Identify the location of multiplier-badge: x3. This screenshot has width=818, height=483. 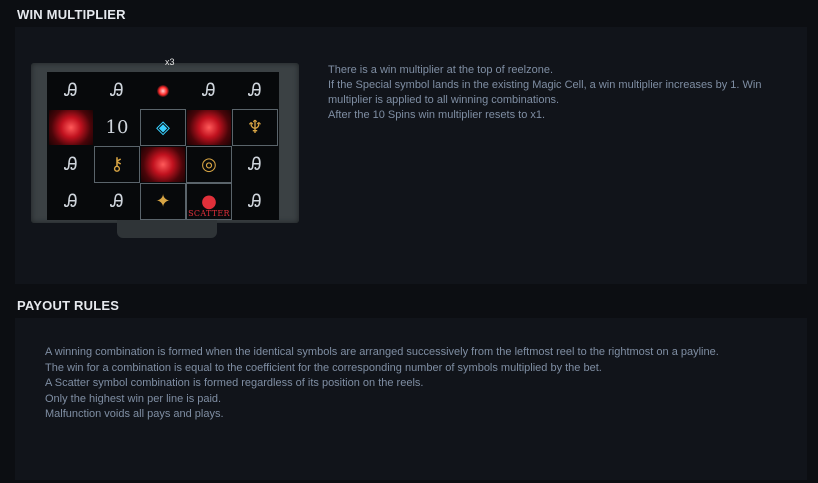
(170, 62).